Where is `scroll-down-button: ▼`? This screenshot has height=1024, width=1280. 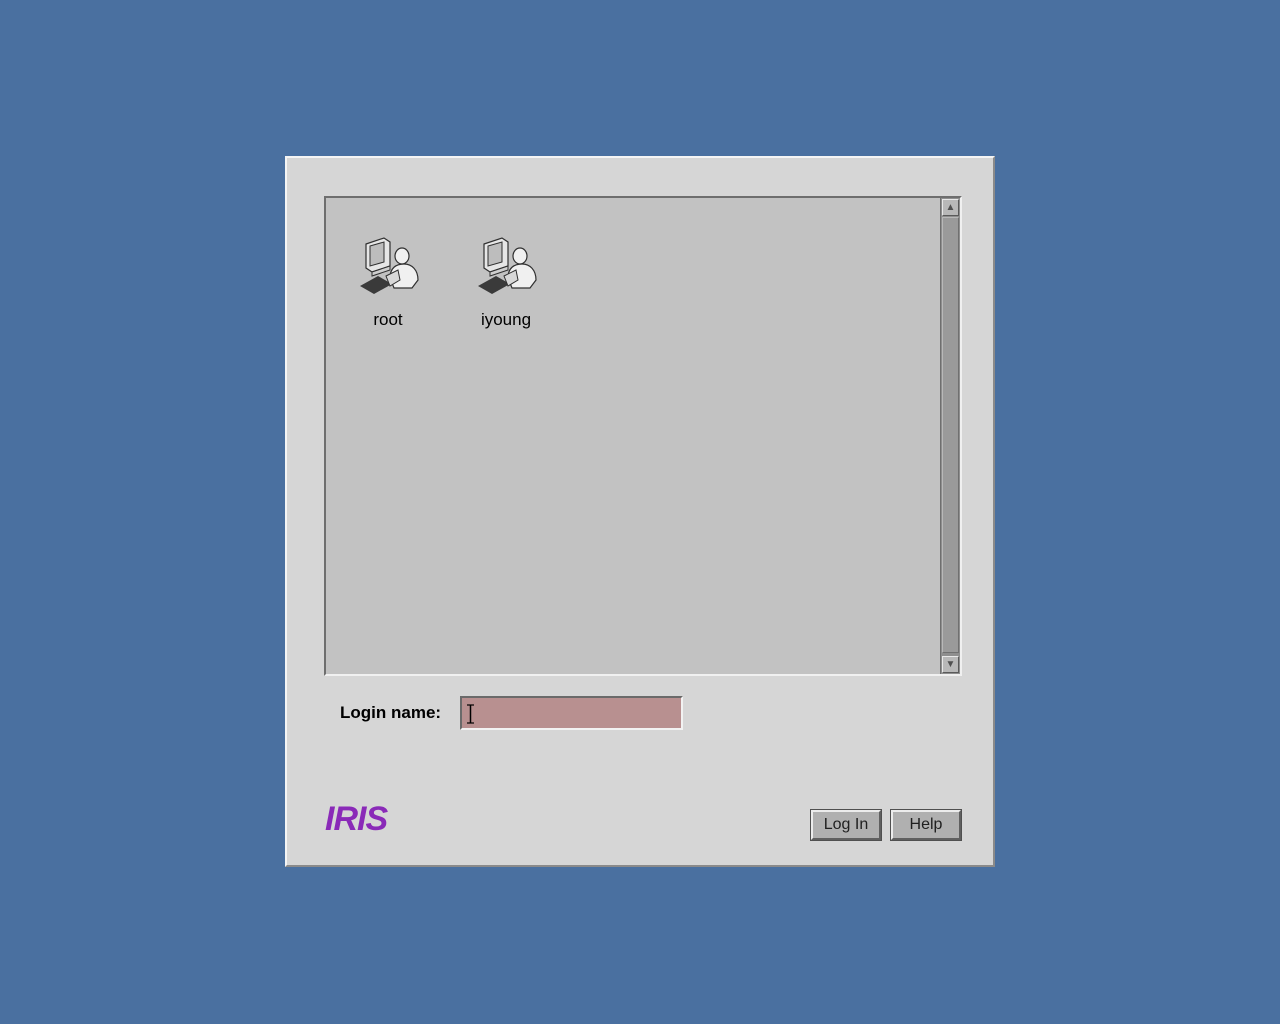 scroll-down-button: ▼ is located at coordinates (950, 664).